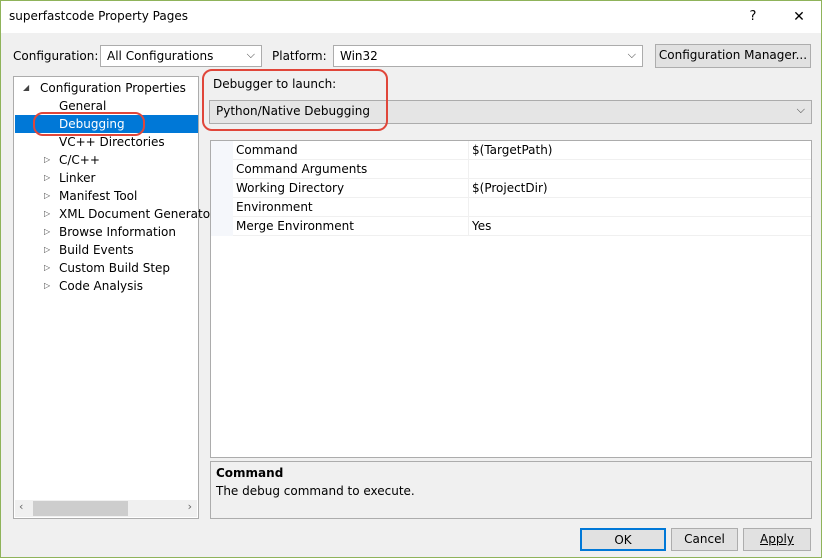 Image resolution: width=822 pixels, height=558 pixels. I want to click on tree-item-label: Custom Build Step, so click(115, 268).